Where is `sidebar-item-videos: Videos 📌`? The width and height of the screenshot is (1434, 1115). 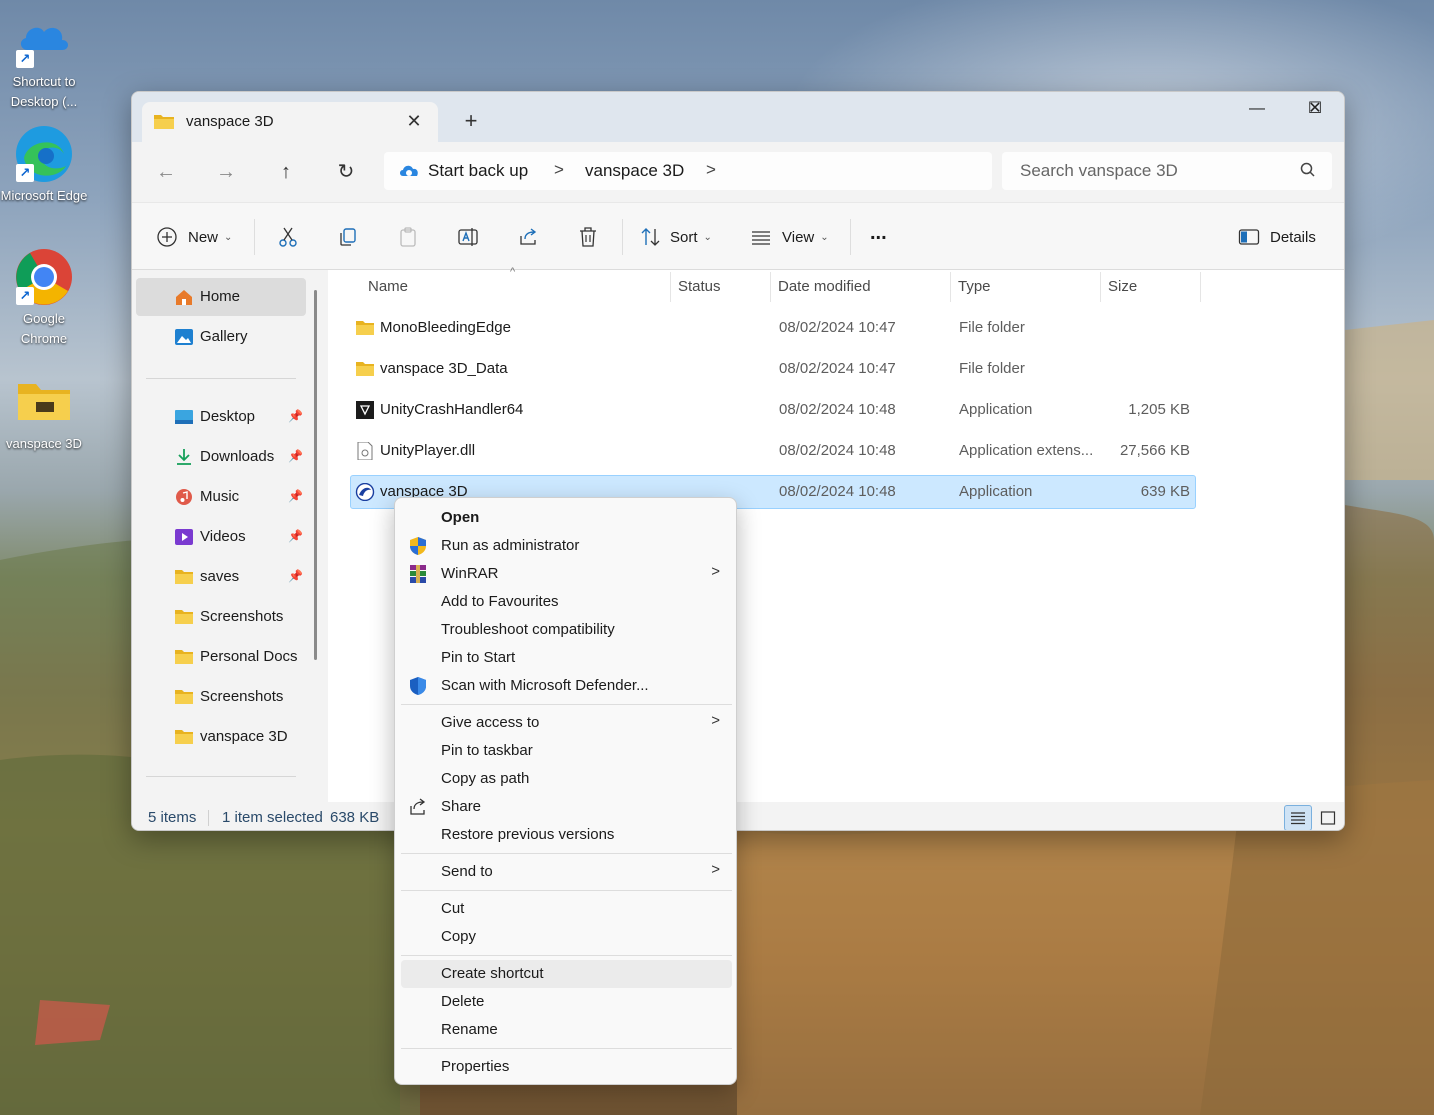 sidebar-item-videos: Videos 📌 is located at coordinates (221, 537).